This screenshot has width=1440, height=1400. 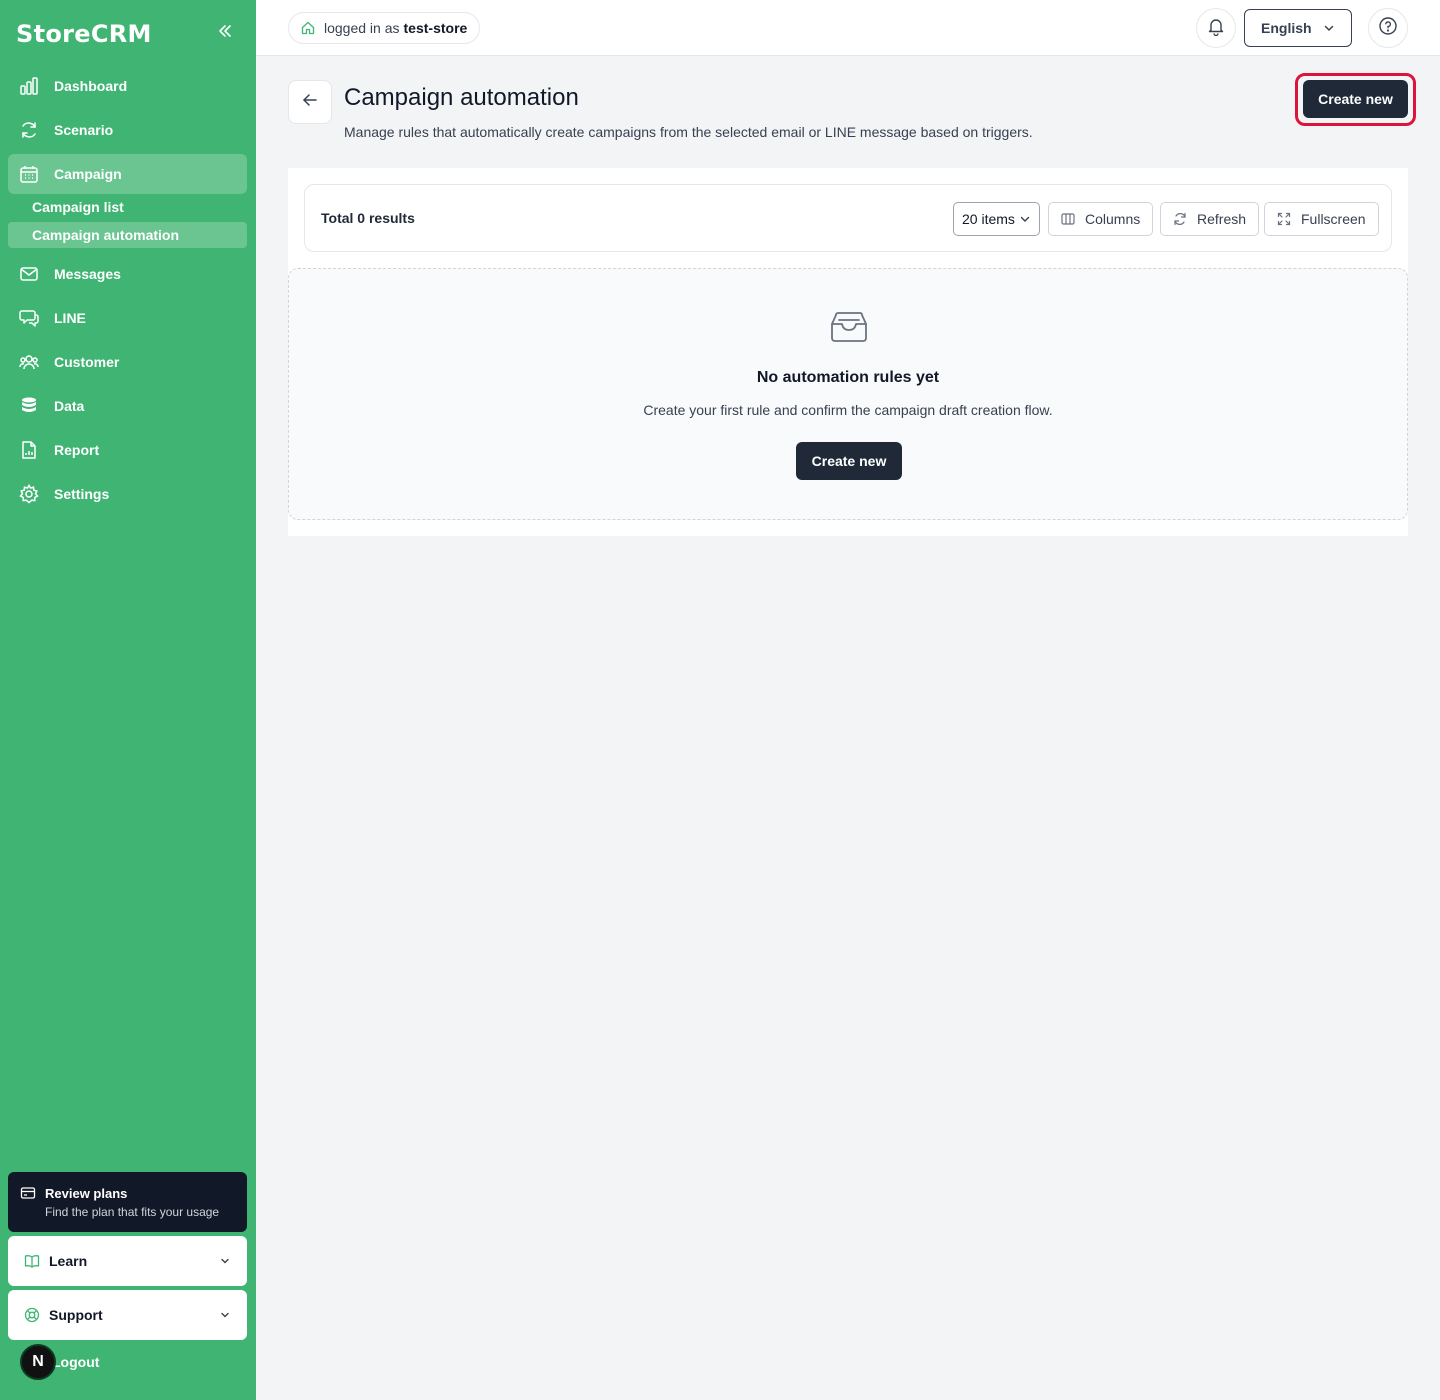 What do you see at coordinates (32, 1315) in the screenshot?
I see `lifebuoy-icon` at bounding box center [32, 1315].